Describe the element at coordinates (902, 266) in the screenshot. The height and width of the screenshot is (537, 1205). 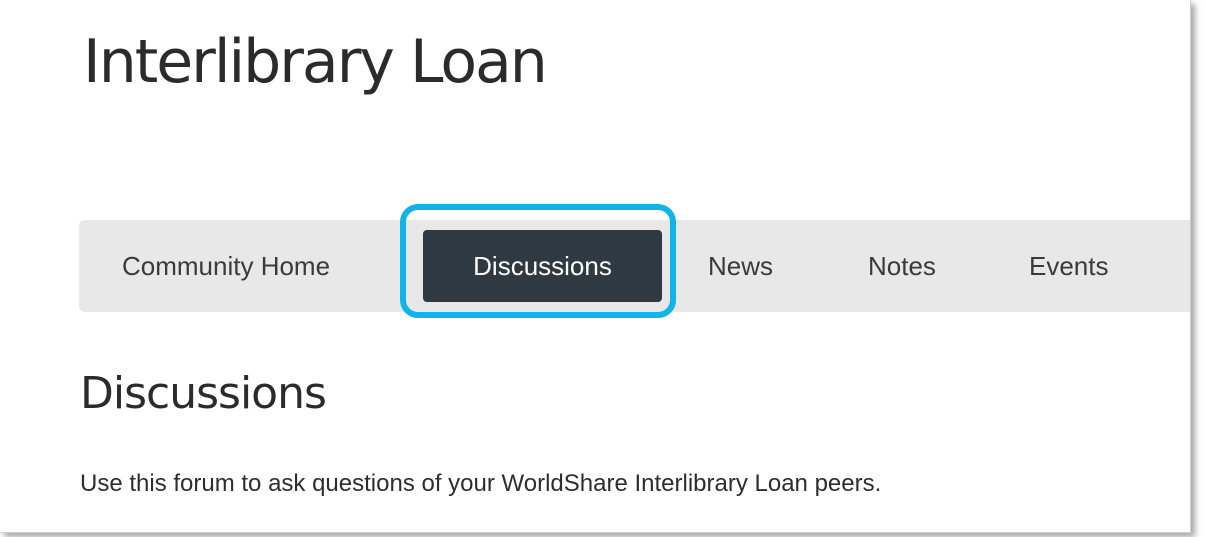
I see `nav-tab-notes: Notes` at that location.